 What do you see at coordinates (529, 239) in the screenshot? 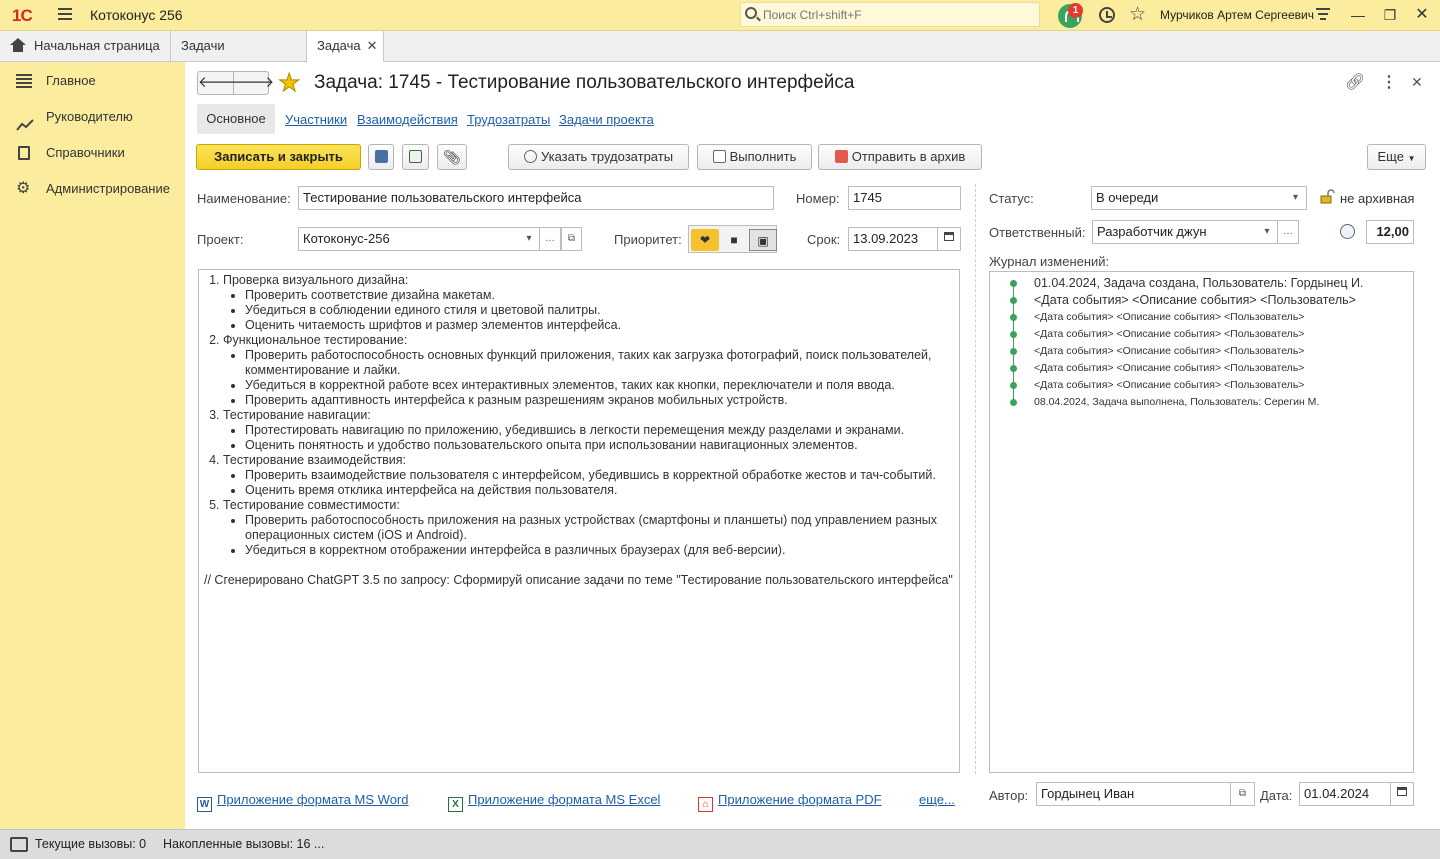
I see `project-dropdown-icon: ▾` at bounding box center [529, 239].